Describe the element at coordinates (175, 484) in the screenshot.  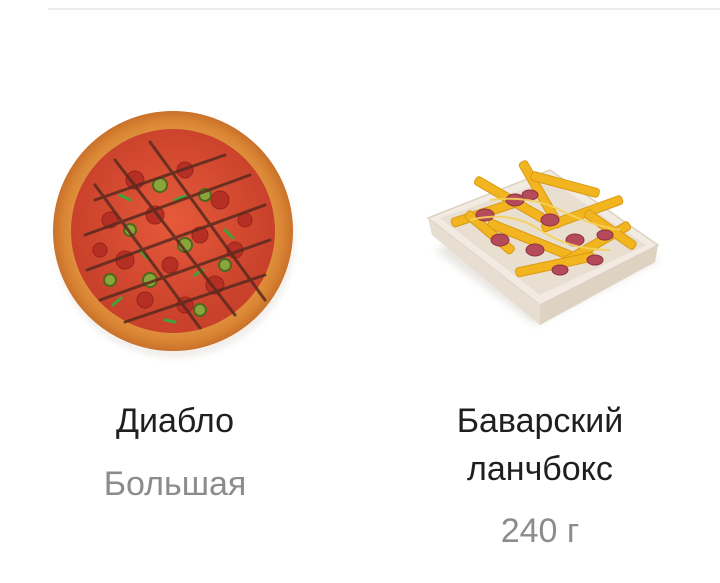
I see `product-size: Большая` at that location.